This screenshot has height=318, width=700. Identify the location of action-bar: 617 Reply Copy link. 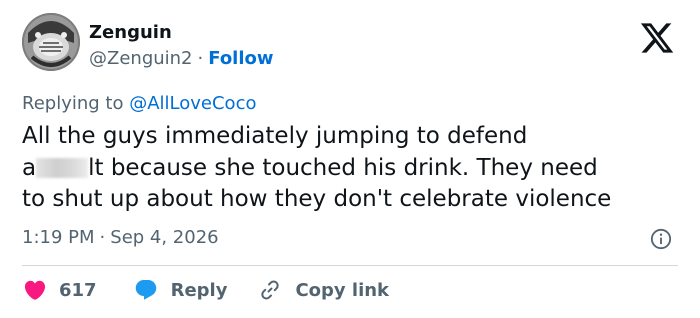
(205, 290).